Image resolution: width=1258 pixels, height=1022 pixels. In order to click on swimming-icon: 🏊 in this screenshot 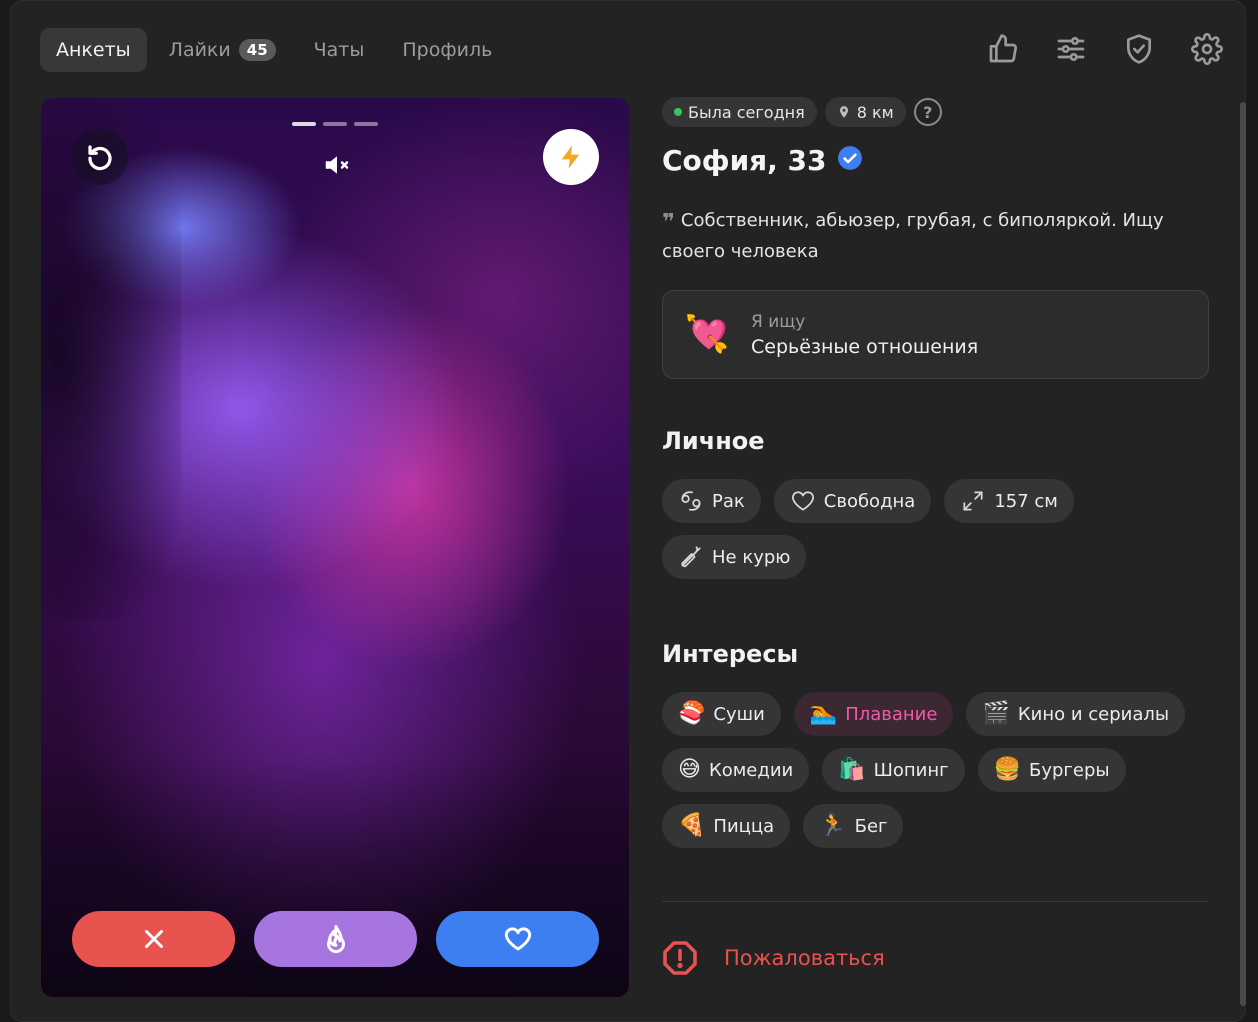, I will do `click(823, 713)`.